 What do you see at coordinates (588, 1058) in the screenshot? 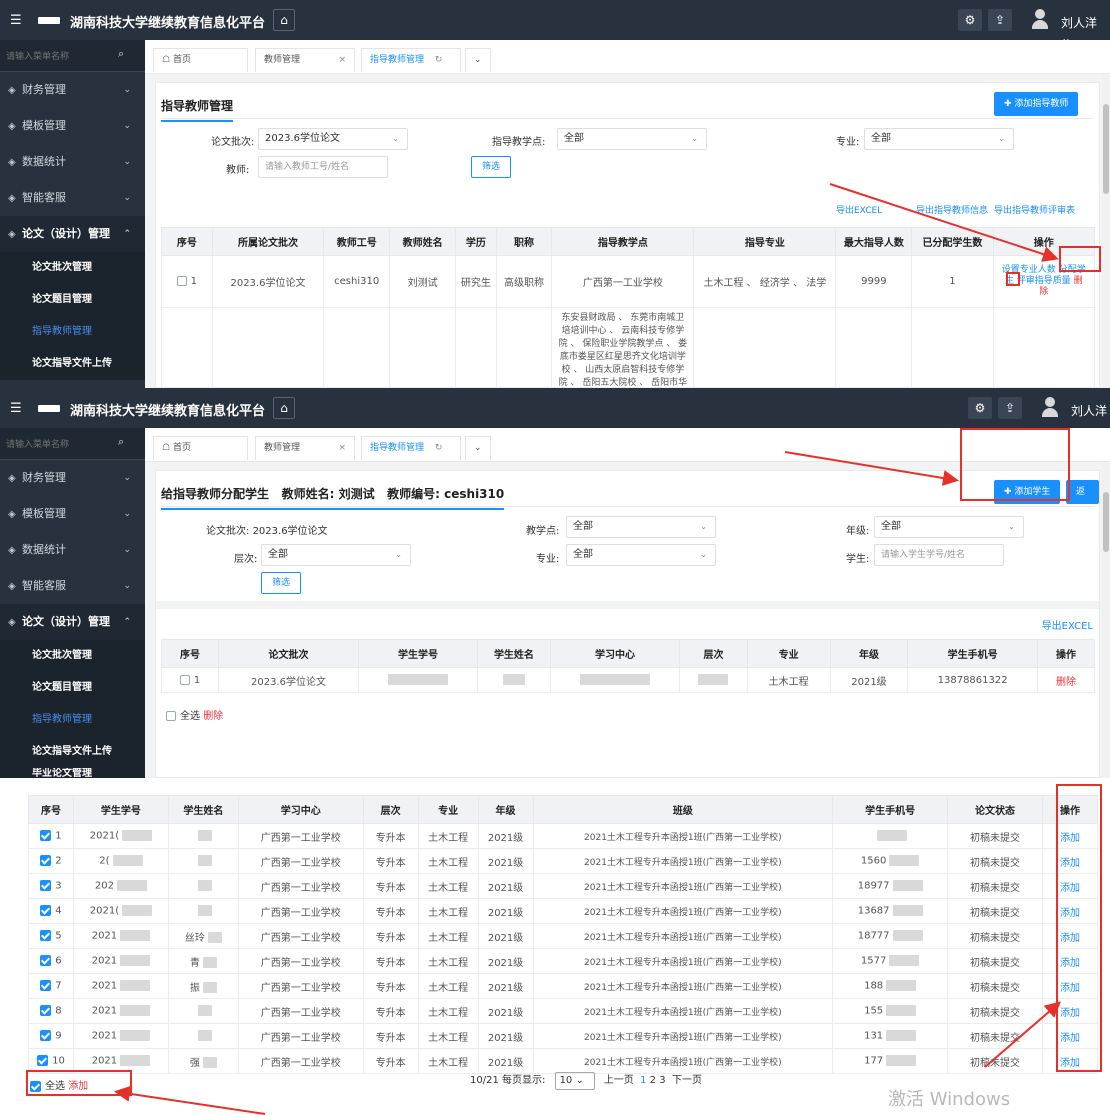
I see `annotation-arrows` at bounding box center [588, 1058].